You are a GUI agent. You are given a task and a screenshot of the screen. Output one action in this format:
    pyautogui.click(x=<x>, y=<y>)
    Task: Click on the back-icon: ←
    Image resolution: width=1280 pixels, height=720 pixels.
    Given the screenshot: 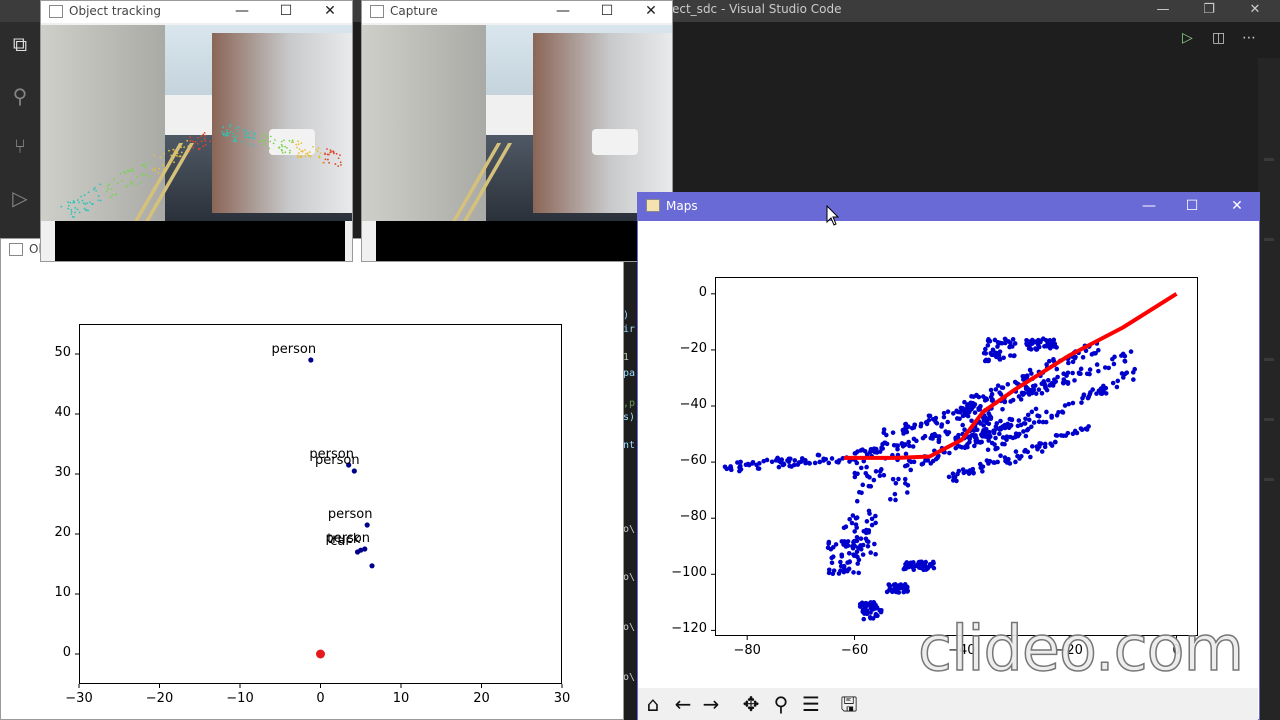 What is the action you would take?
    pyautogui.click(x=683, y=704)
    